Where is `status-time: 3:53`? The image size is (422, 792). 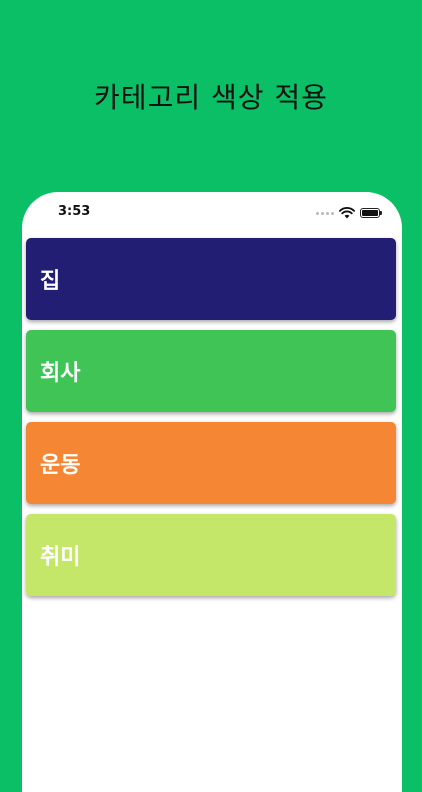 status-time: 3:53 is located at coordinates (74, 211).